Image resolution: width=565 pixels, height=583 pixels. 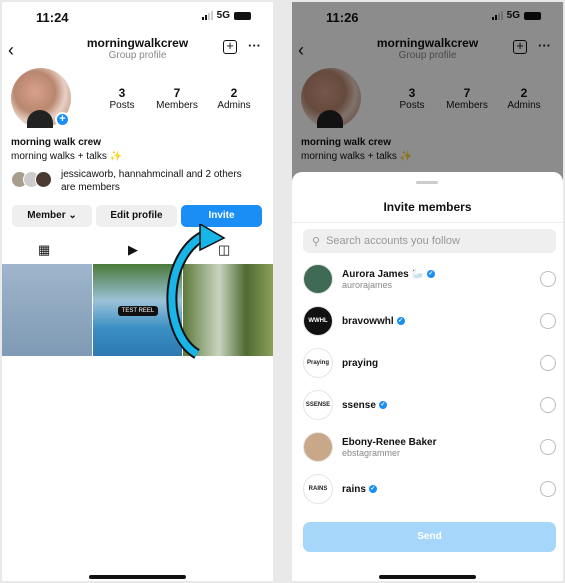 I want to click on add-photo-icon: +, so click(x=62, y=119).